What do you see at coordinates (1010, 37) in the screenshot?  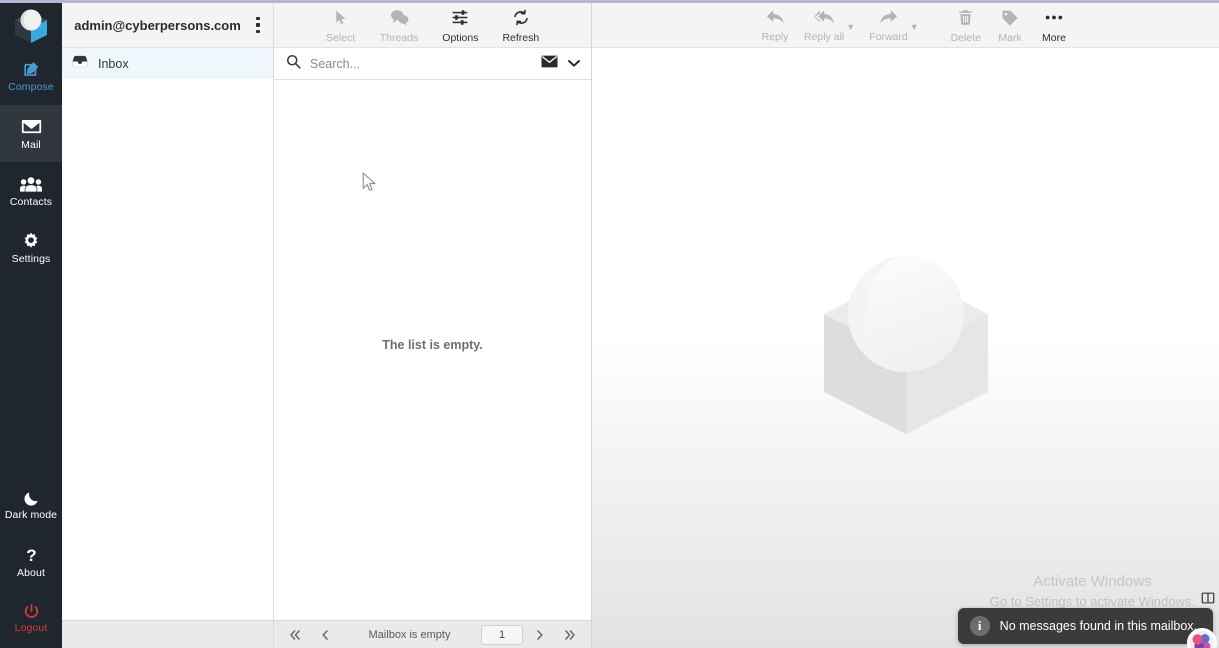 I see `button-label: Mark` at bounding box center [1010, 37].